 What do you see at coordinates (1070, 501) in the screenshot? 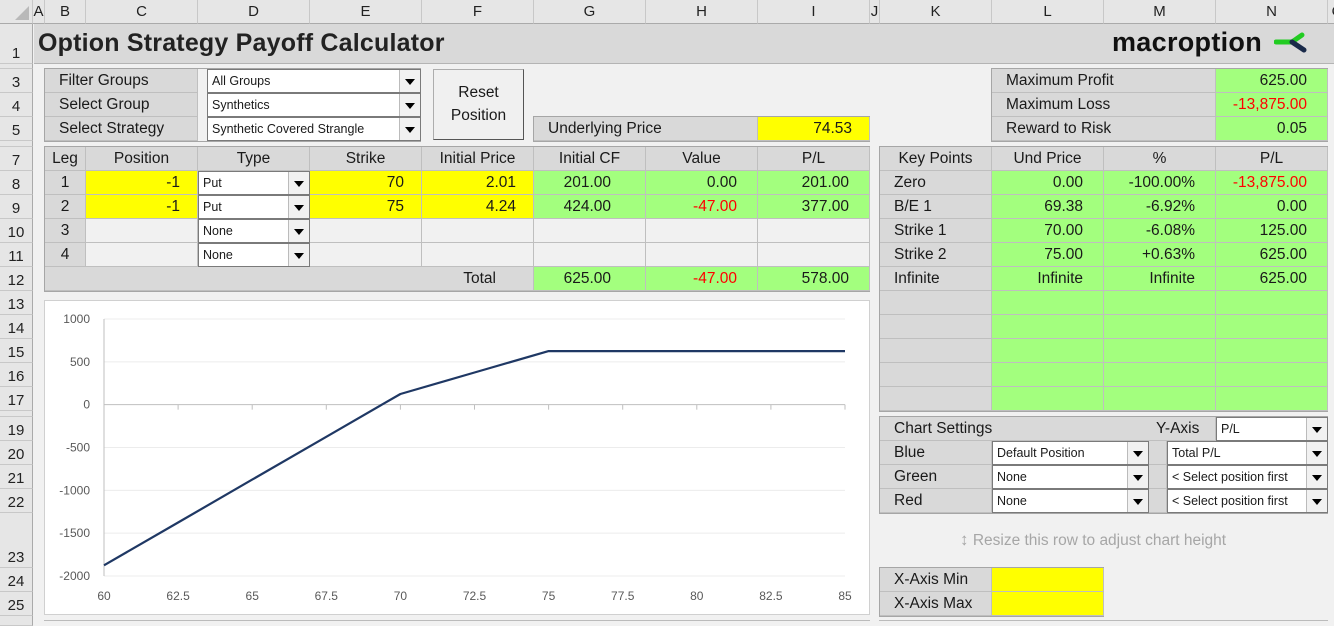
I see `red-position-dropdown: None` at bounding box center [1070, 501].